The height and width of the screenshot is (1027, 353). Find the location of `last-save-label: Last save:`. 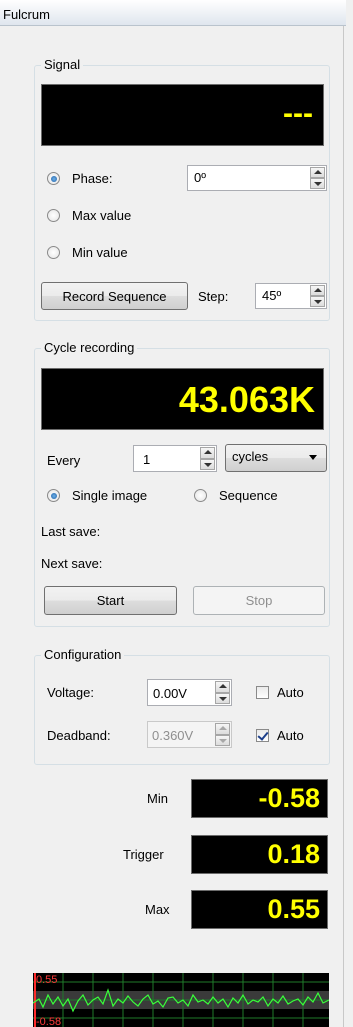

last-save-label: Last save: is located at coordinates (71, 531).